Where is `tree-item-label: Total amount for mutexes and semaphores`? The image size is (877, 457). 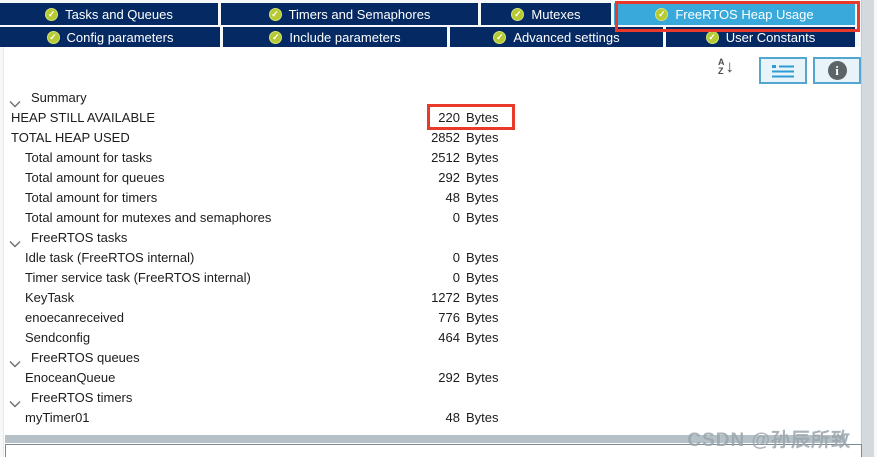 tree-item-label: Total amount for mutexes and semaphores is located at coordinates (148, 217).